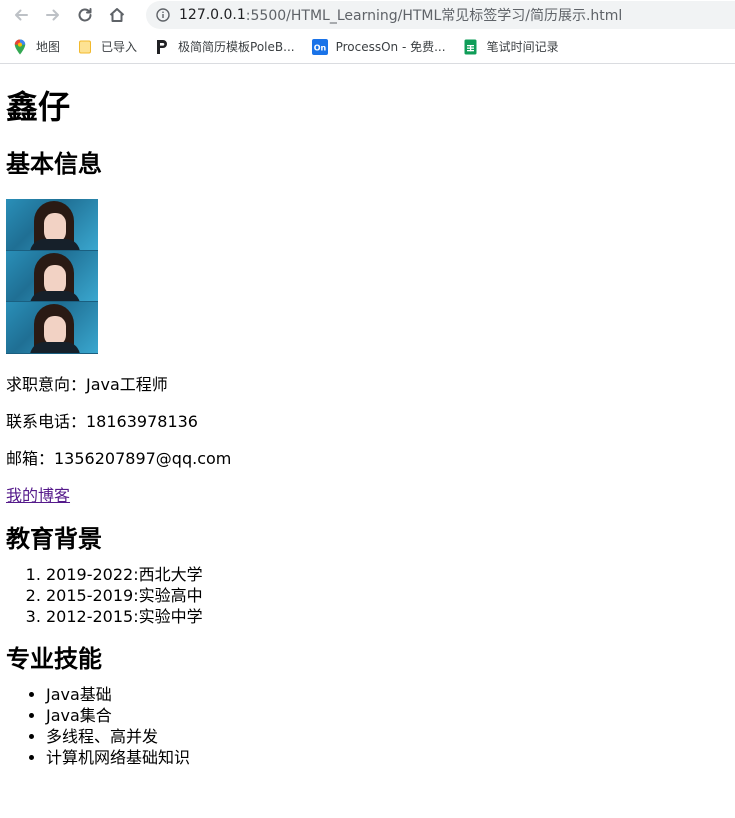  What do you see at coordinates (163, 15) in the screenshot?
I see `site-info-icon` at bounding box center [163, 15].